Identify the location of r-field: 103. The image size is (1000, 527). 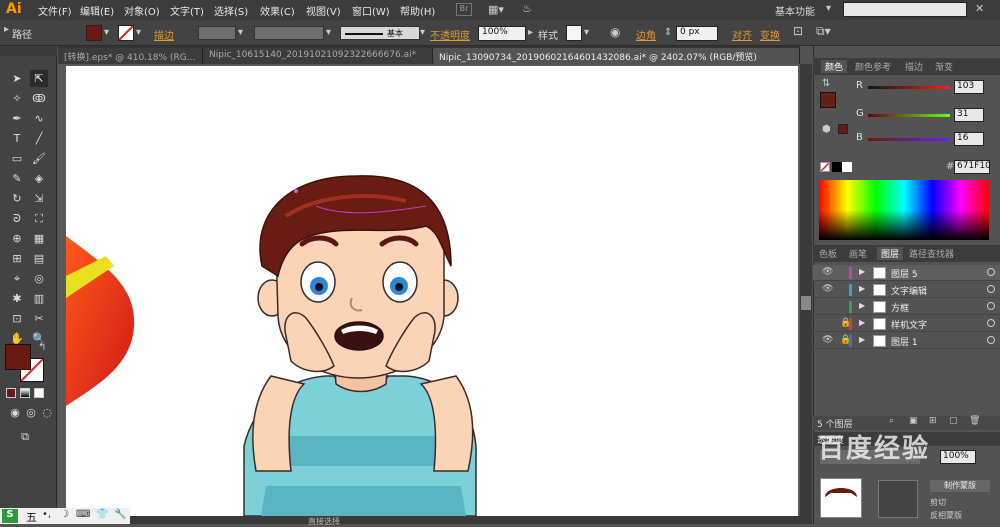
(969, 87).